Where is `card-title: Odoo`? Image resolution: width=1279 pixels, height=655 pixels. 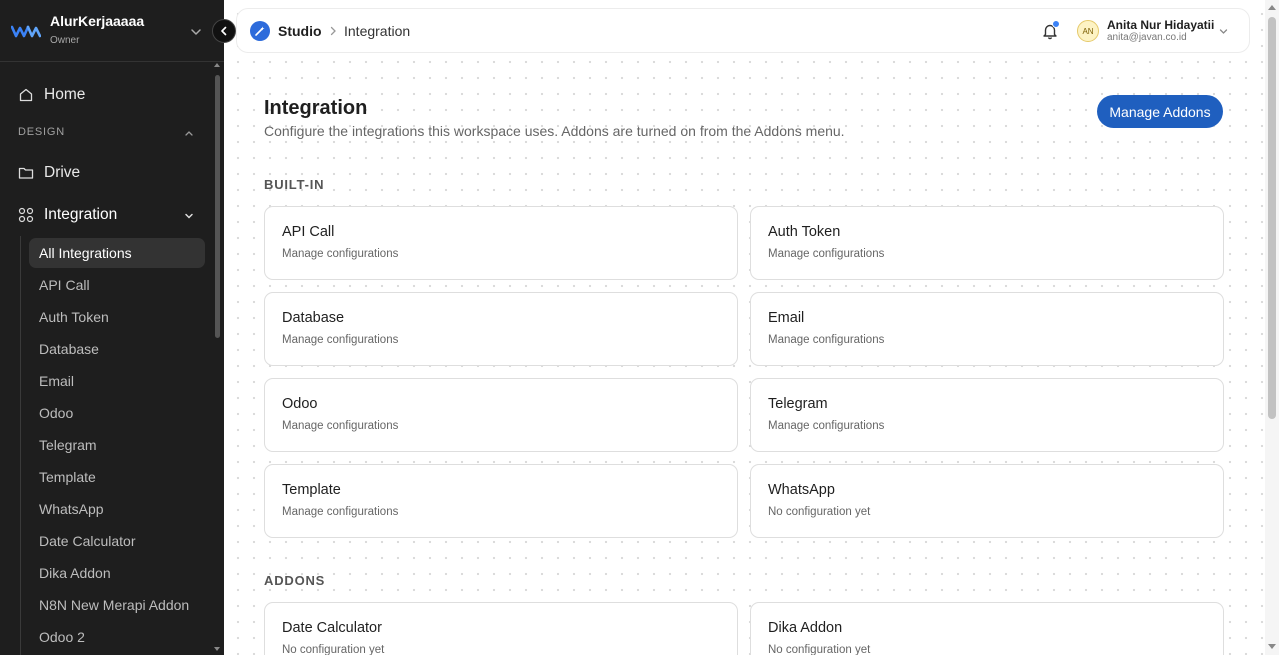
card-title: Odoo is located at coordinates (300, 404).